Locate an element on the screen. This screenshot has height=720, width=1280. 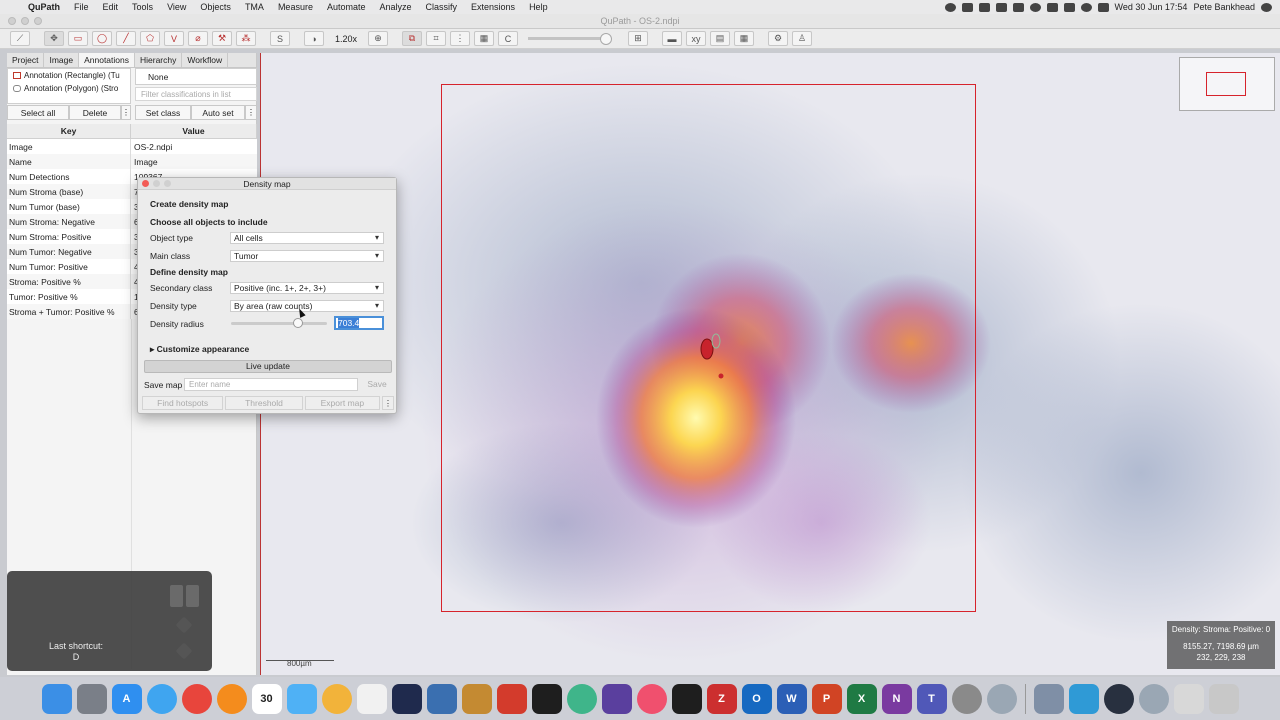
density-type-select: By area (raw counts) is located at coordinates (307, 306).